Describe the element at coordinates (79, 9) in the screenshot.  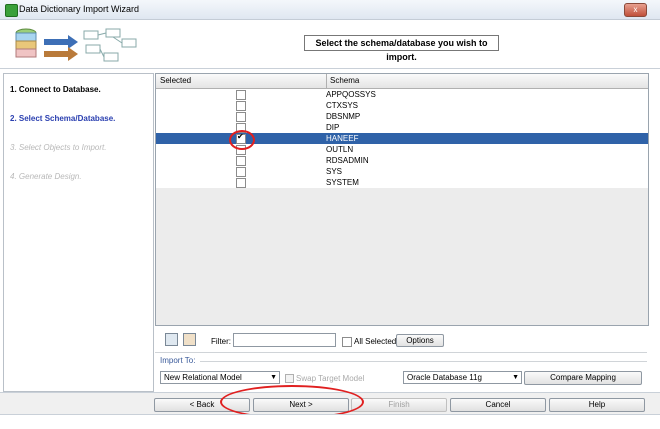
I see `window-title: Data Dictionary Import Wizard` at that location.